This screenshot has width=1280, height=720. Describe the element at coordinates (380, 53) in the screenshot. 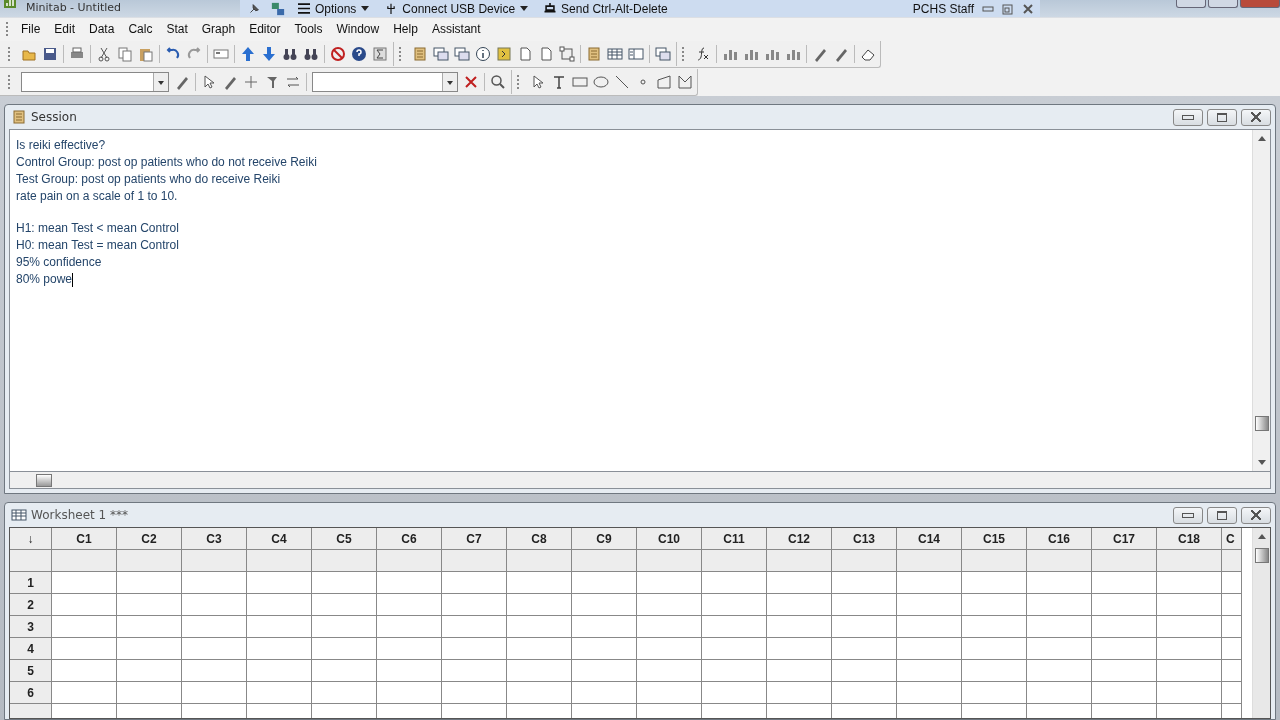

I see `sigma-icon` at that location.